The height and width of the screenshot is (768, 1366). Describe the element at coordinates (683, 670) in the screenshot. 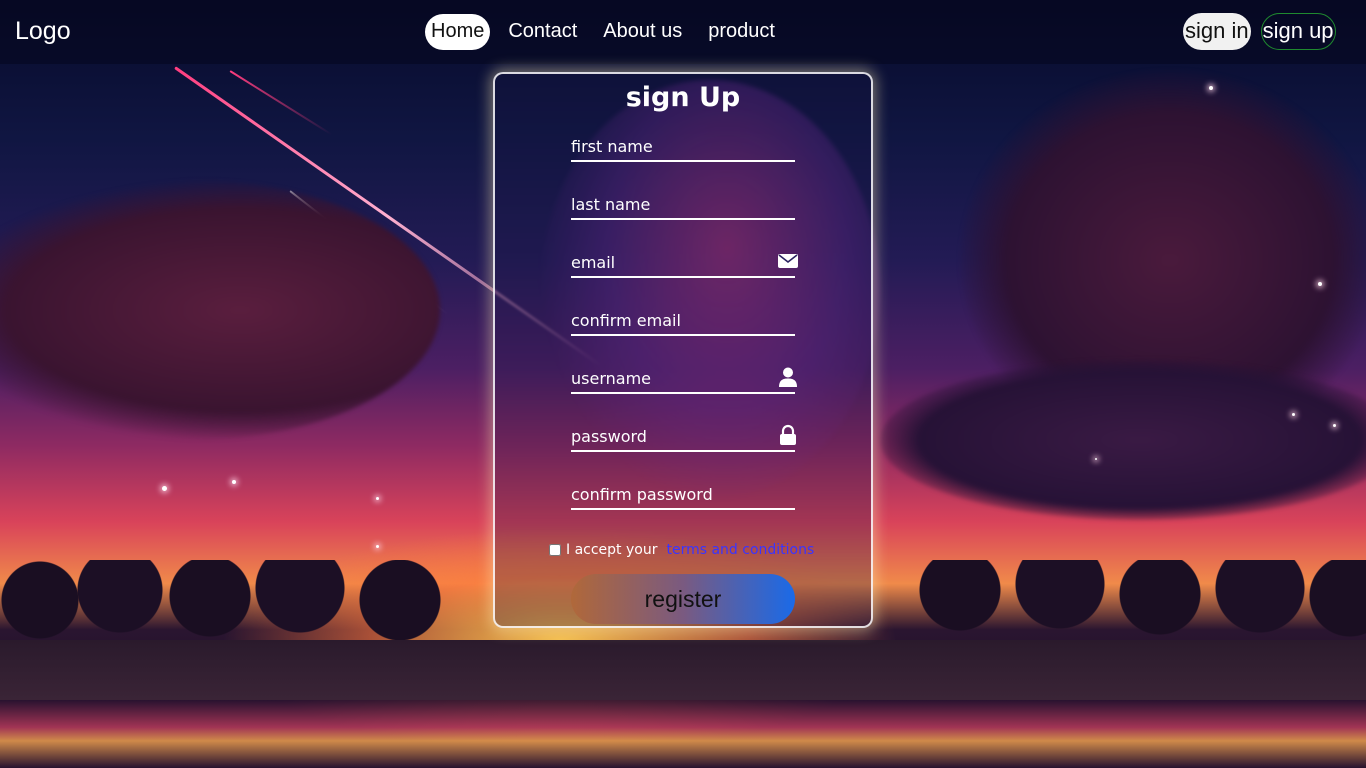

I see `ground` at that location.